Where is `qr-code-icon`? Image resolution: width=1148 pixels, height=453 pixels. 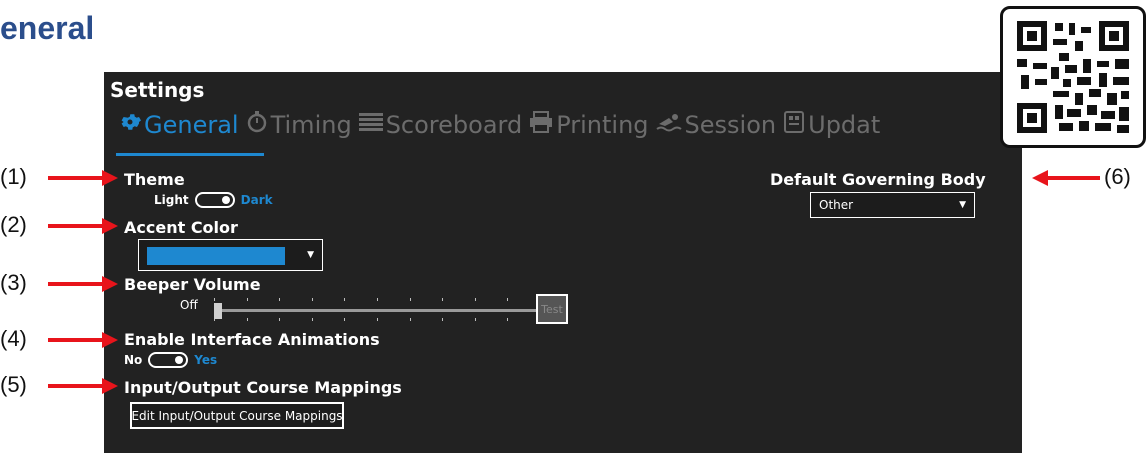
qr-code-icon is located at coordinates (1073, 77).